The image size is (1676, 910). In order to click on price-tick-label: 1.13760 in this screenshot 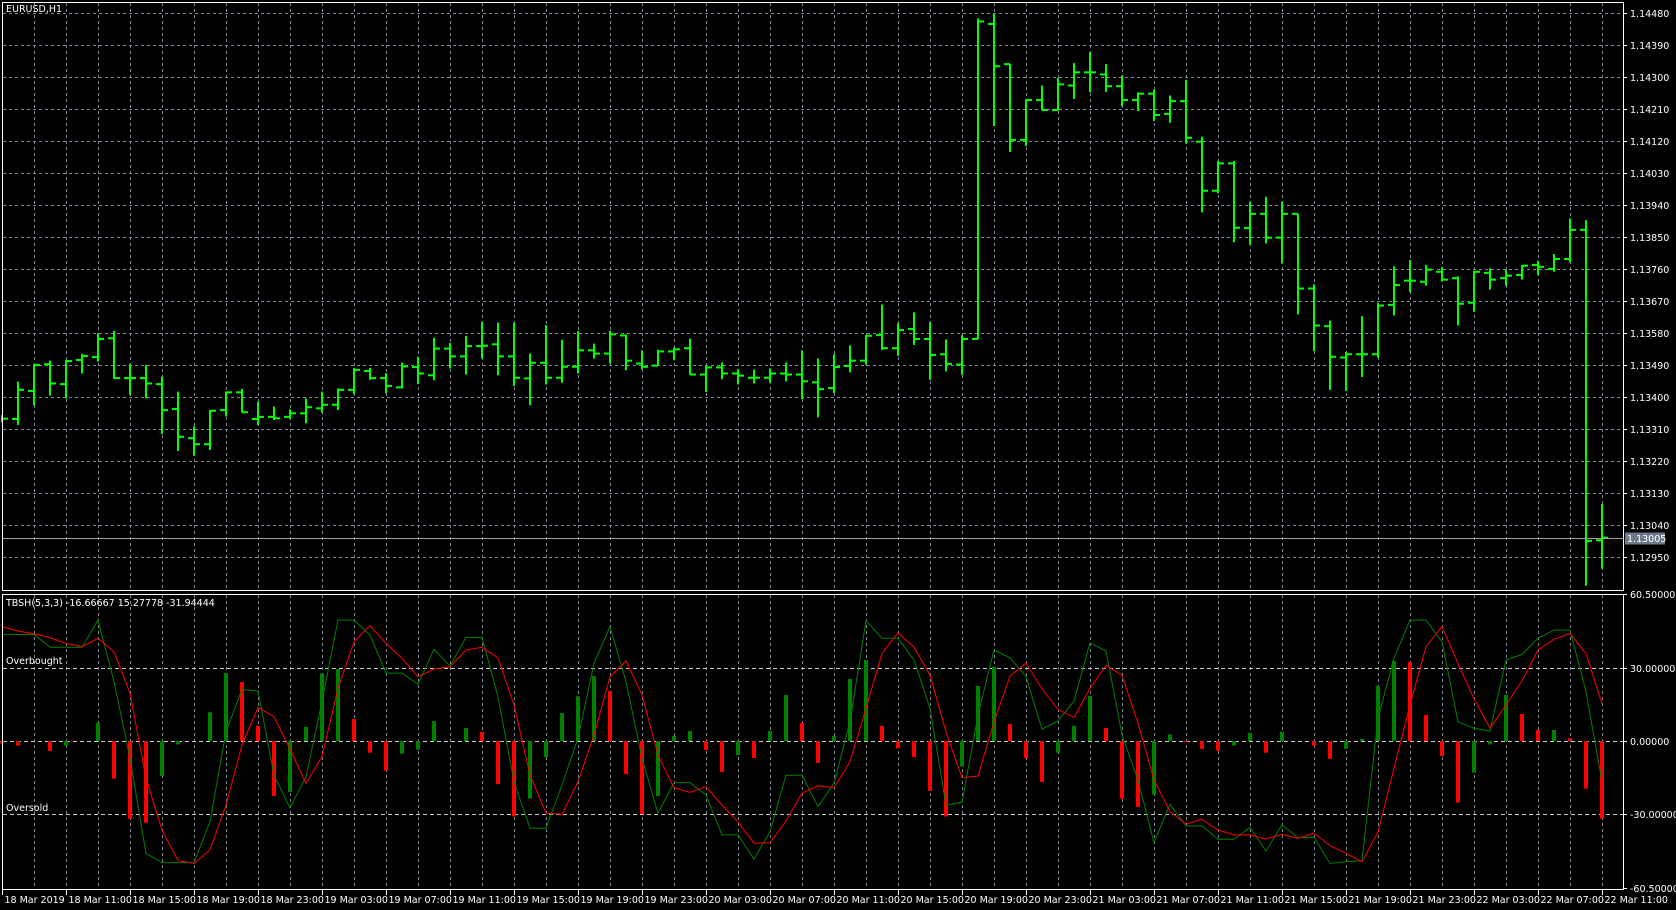, I will do `click(1649, 270)`.